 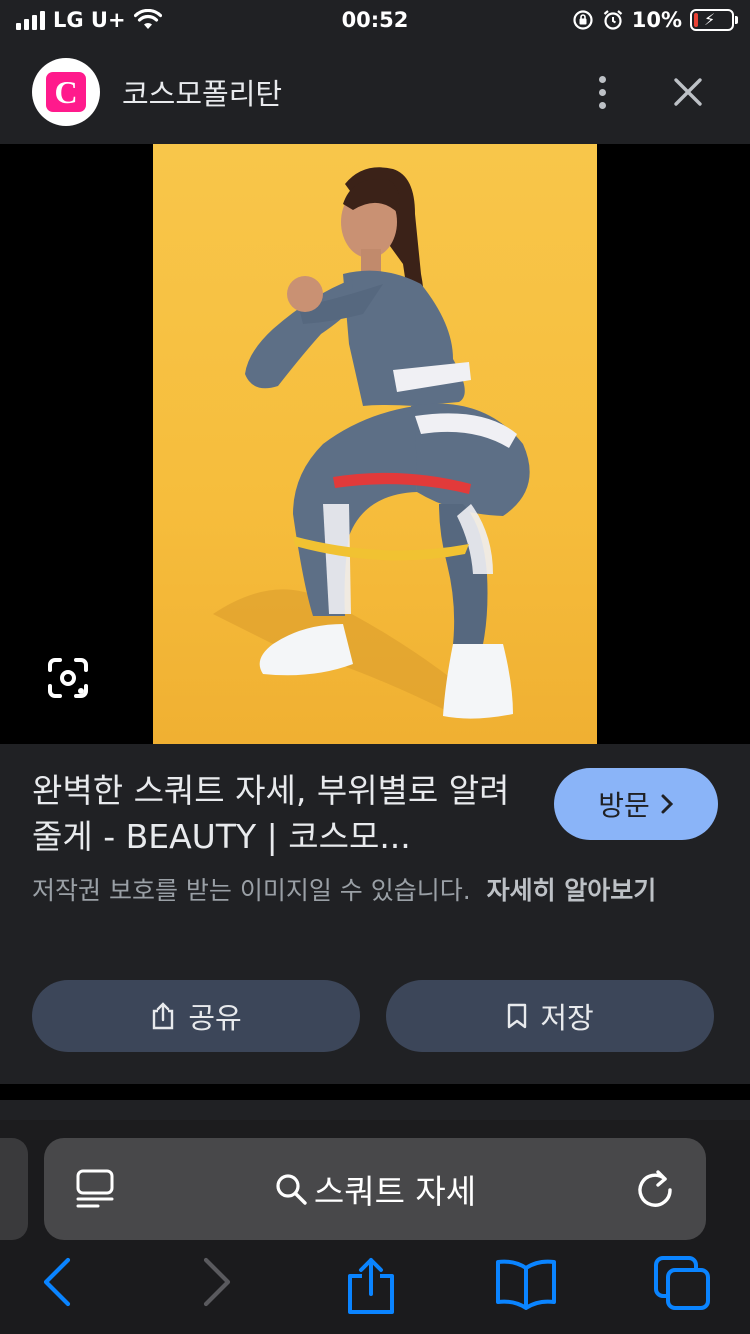 What do you see at coordinates (30, 20) in the screenshot?
I see `cellular-signal-icon` at bounding box center [30, 20].